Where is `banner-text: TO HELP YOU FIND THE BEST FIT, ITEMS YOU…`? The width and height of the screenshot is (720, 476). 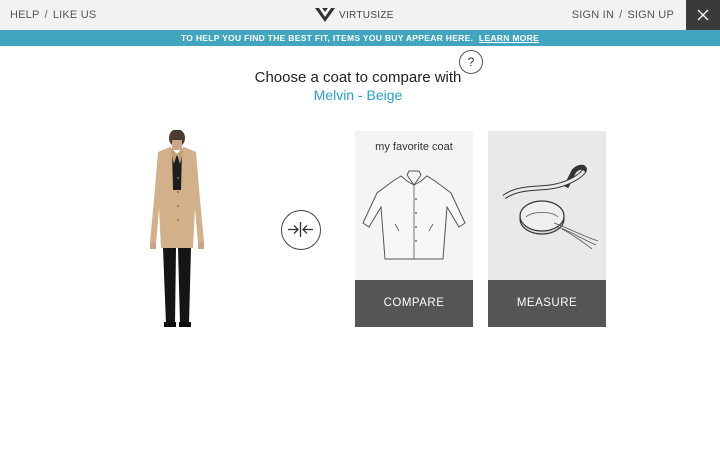
banner-text: TO HELP YOU FIND THE BEST FIT, ITEMS YOU… is located at coordinates (327, 38).